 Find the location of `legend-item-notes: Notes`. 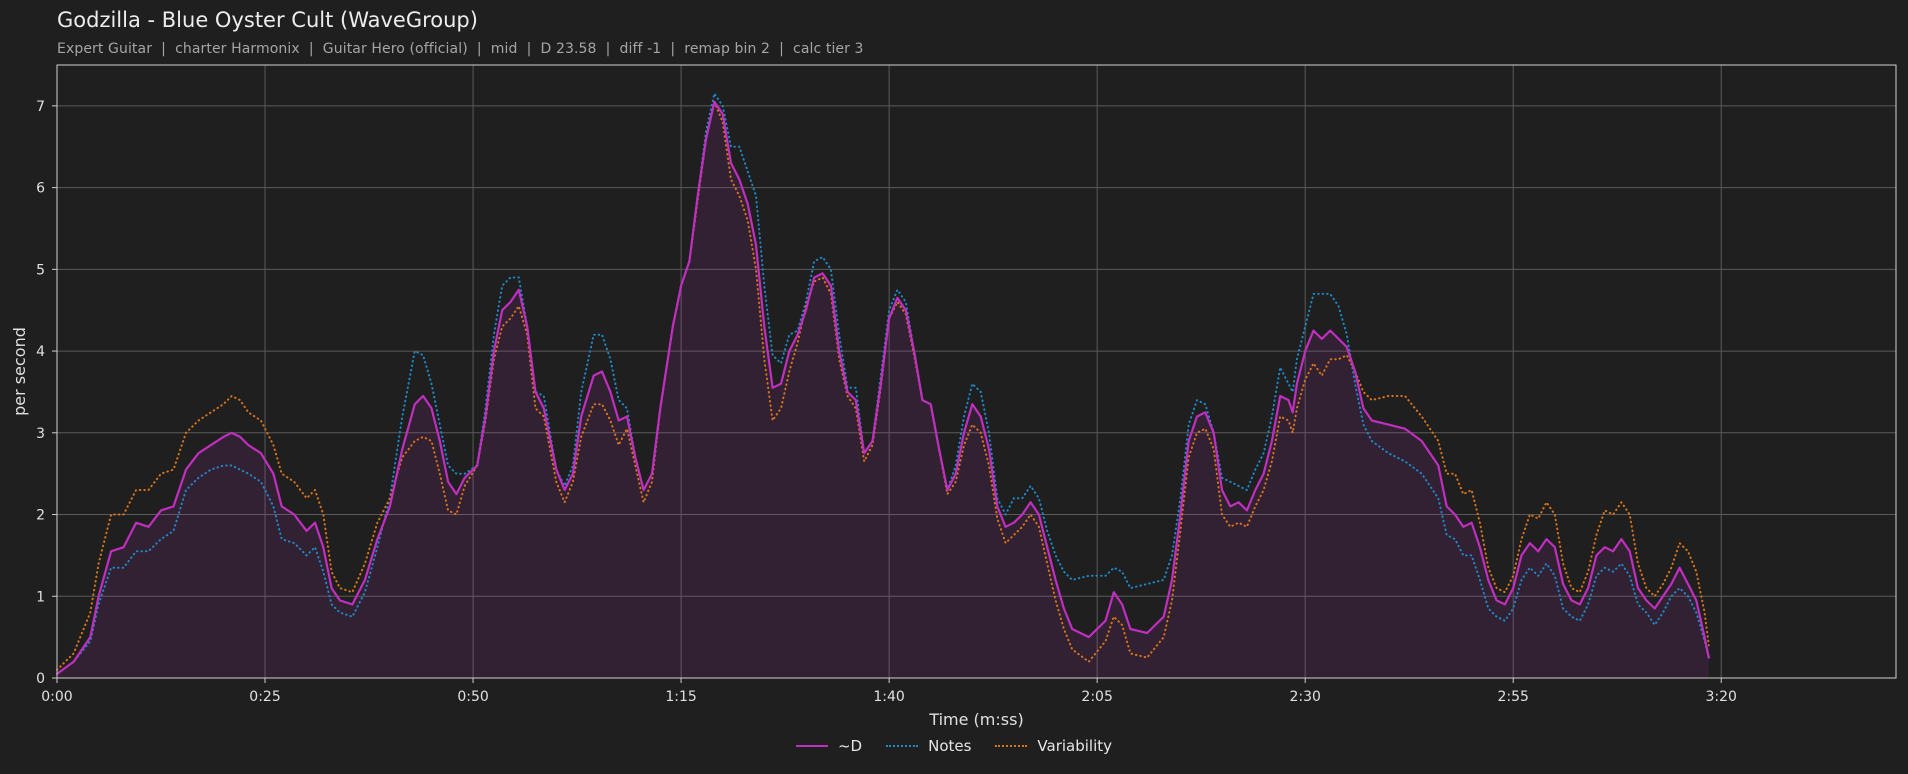

legend-item-notes: Notes is located at coordinates (928, 746).